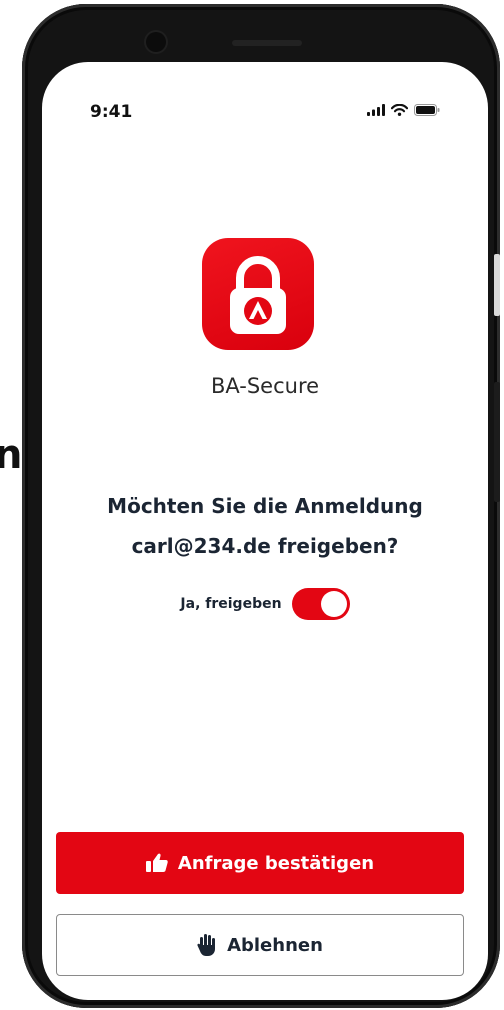 Image resolution: width=504 pixels, height=1010 pixels. I want to click on battery-icon, so click(427, 110).